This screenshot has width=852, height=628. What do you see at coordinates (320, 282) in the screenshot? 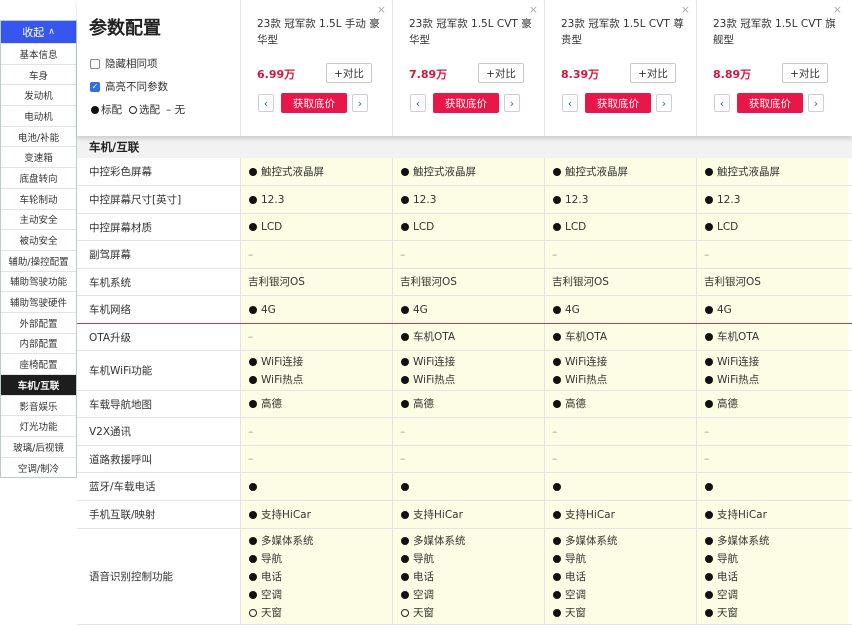
I see `spec-value: 吉利银河OS` at bounding box center [320, 282].